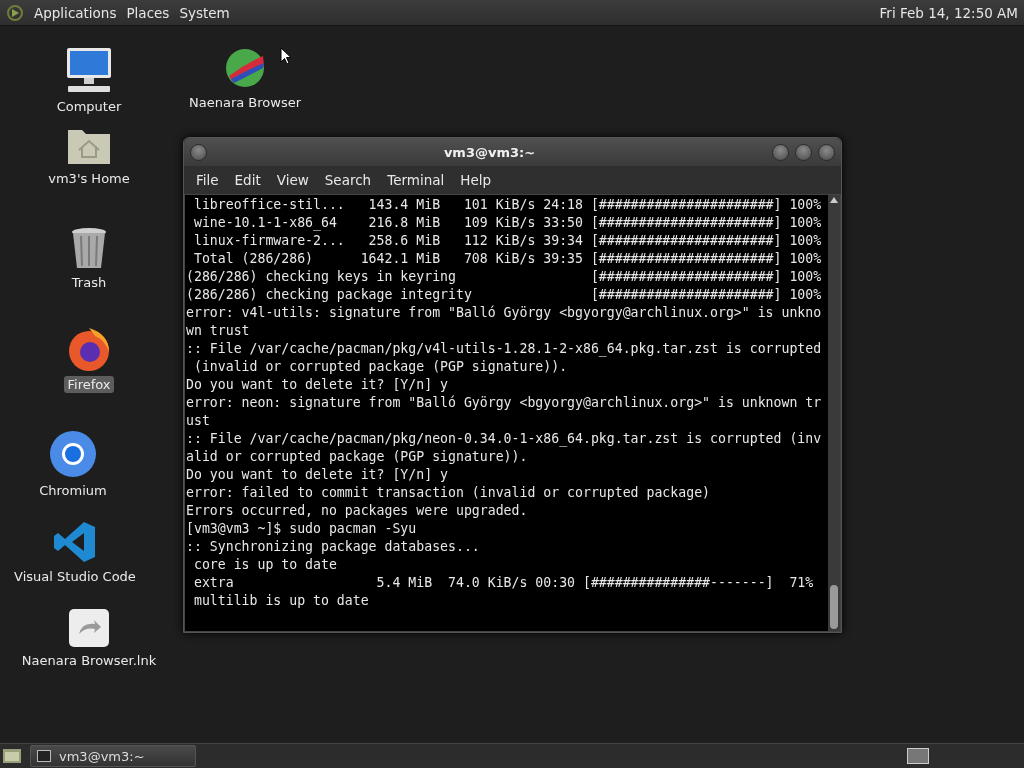 This screenshot has height=768, width=1024. What do you see at coordinates (286, 56) in the screenshot?
I see `pointer-icon` at bounding box center [286, 56].